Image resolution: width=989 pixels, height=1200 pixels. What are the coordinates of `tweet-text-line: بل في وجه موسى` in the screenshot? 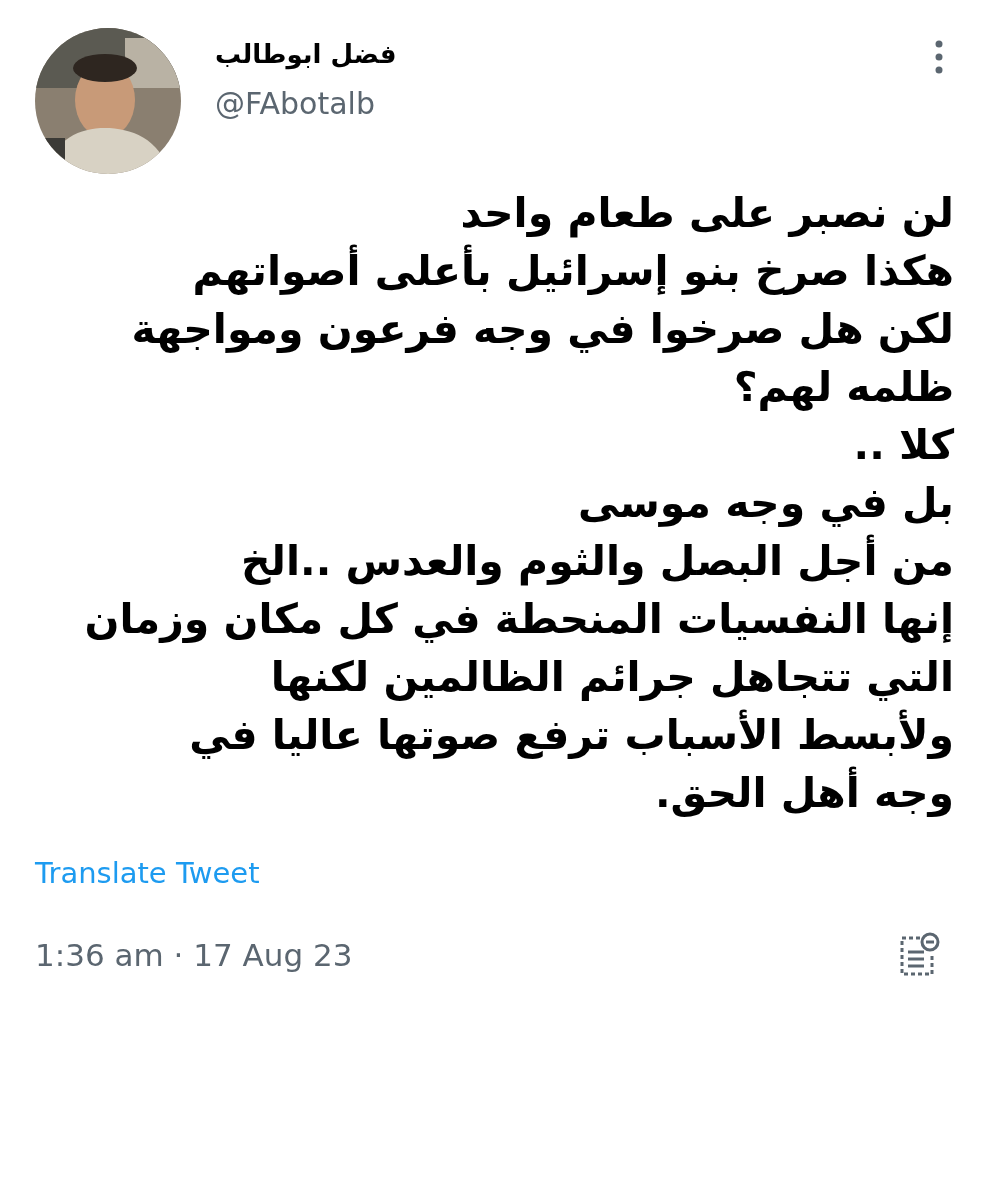 It's located at (766, 503).